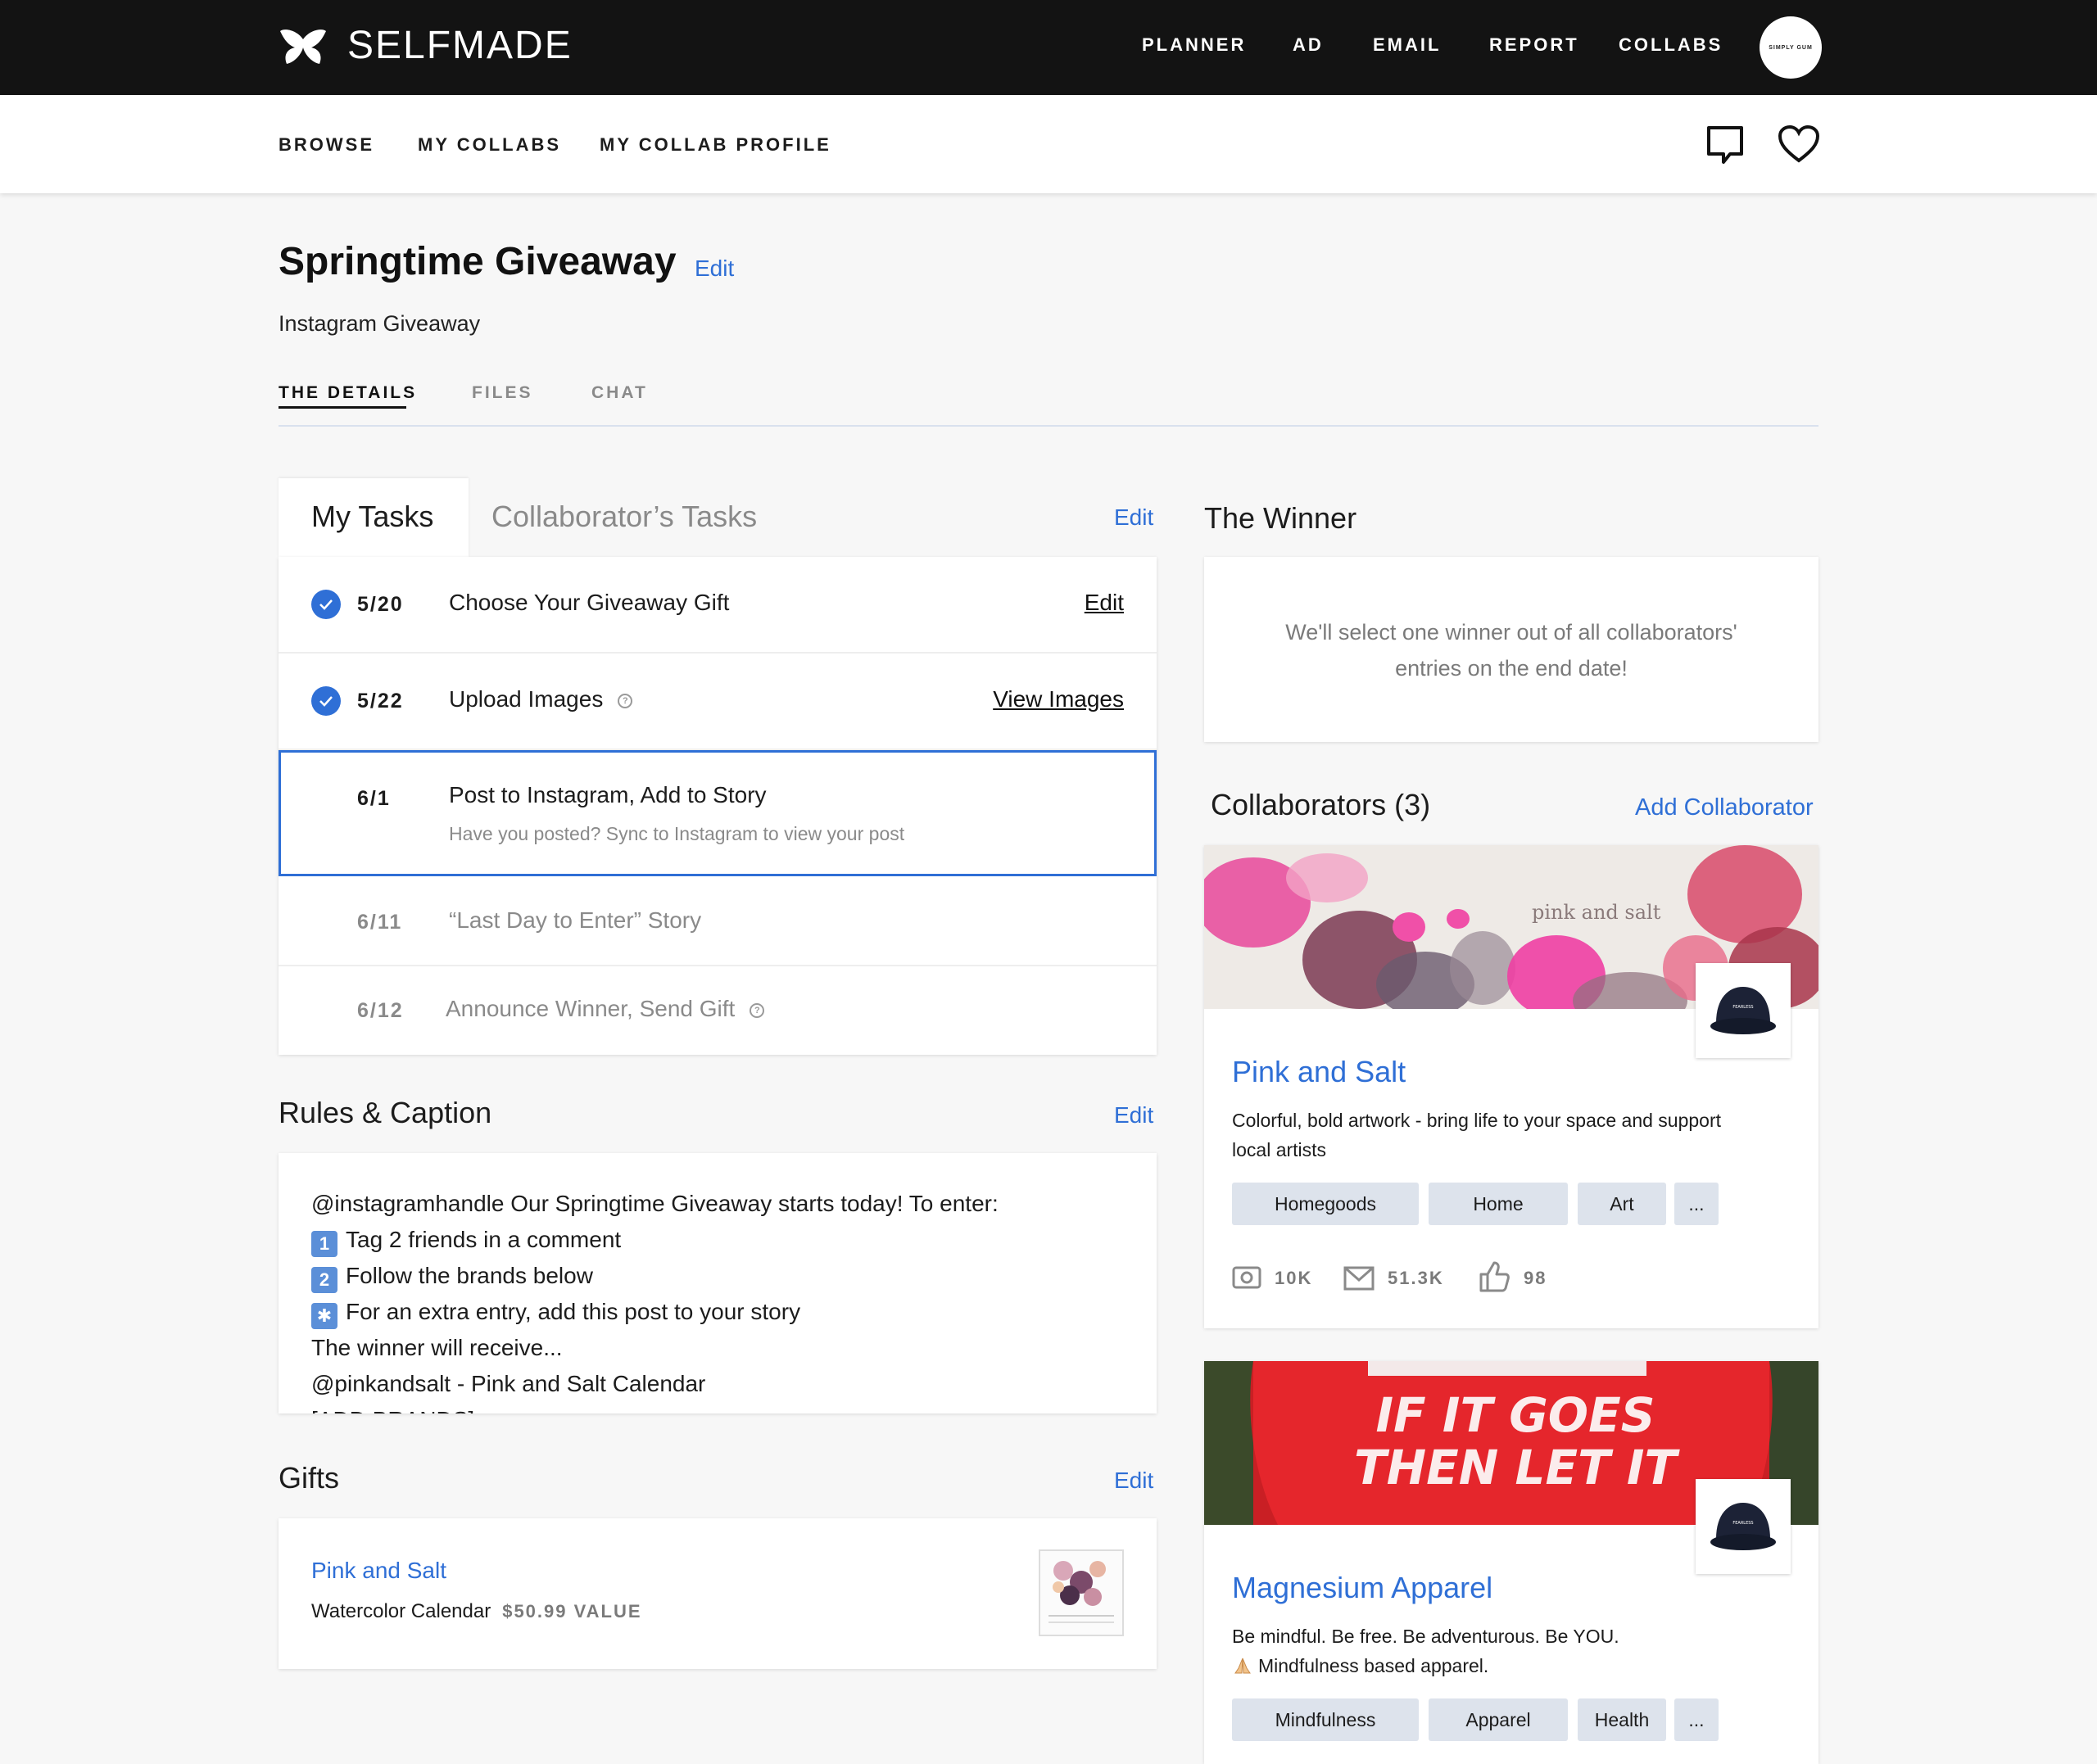 The height and width of the screenshot is (1764, 2097). What do you see at coordinates (1416, 1278) in the screenshot?
I see `email-subscribers: 51.3K` at bounding box center [1416, 1278].